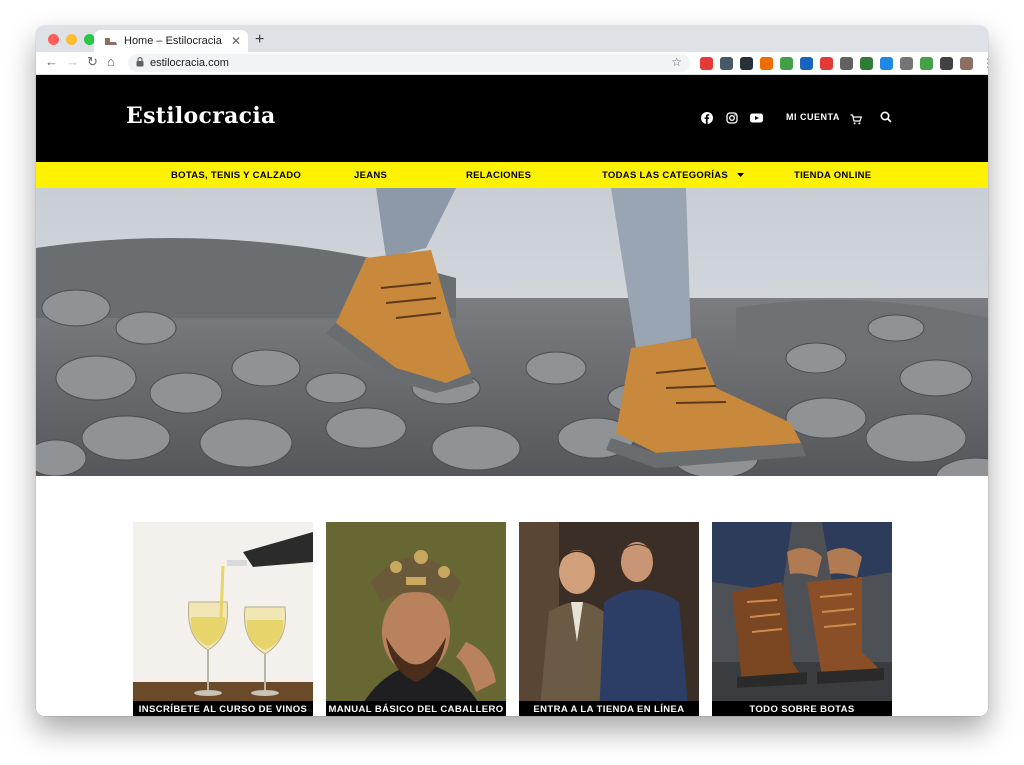  I want to click on tab-close-icon: ✕, so click(236, 41).